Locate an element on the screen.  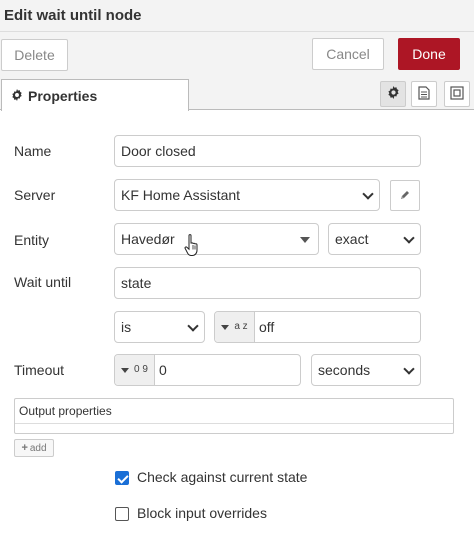
string-type-icon: a z is located at coordinates (241, 326).